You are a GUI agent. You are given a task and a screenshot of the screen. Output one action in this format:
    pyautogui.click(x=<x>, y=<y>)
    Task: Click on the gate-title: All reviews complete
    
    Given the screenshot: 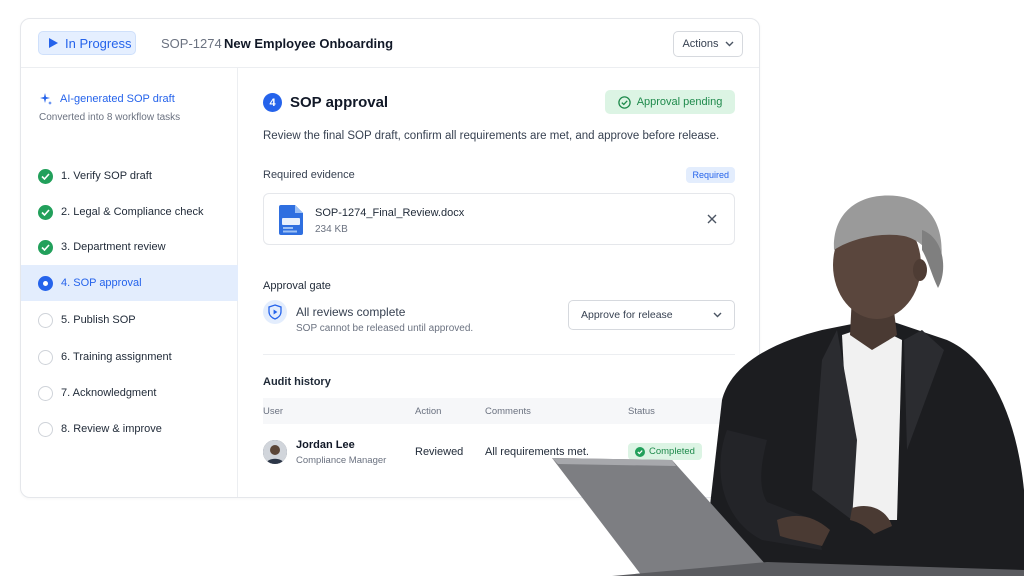 What is the action you would take?
    pyautogui.click(x=351, y=312)
    